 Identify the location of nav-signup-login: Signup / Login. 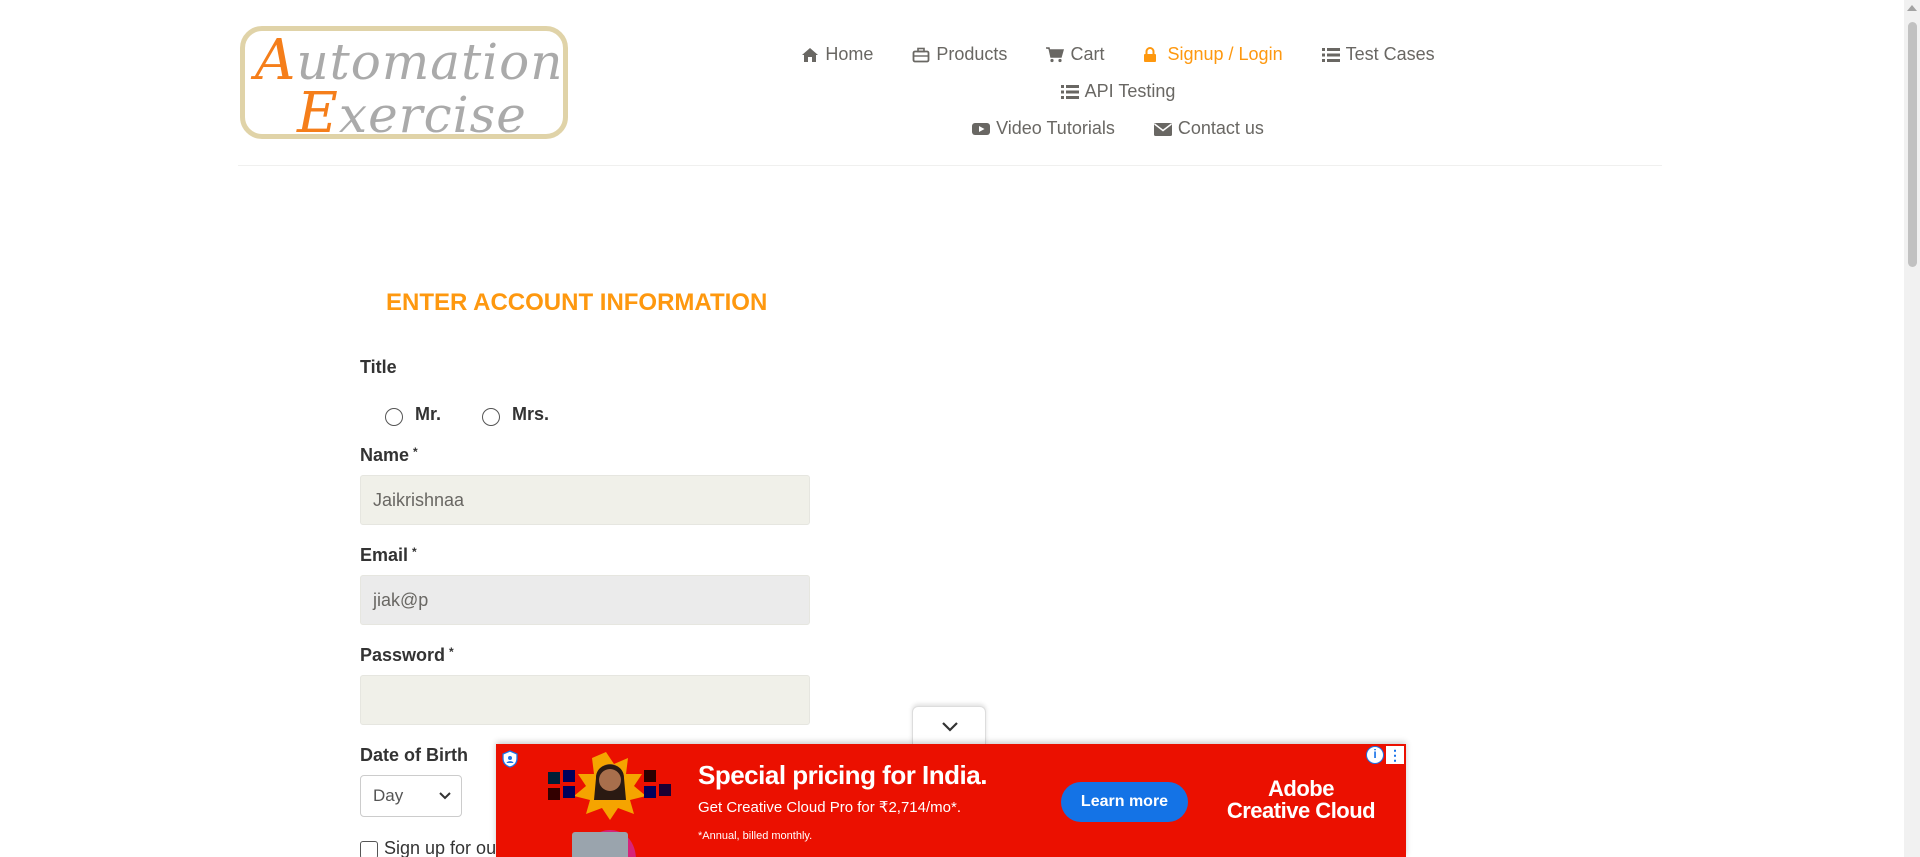
(1213, 54).